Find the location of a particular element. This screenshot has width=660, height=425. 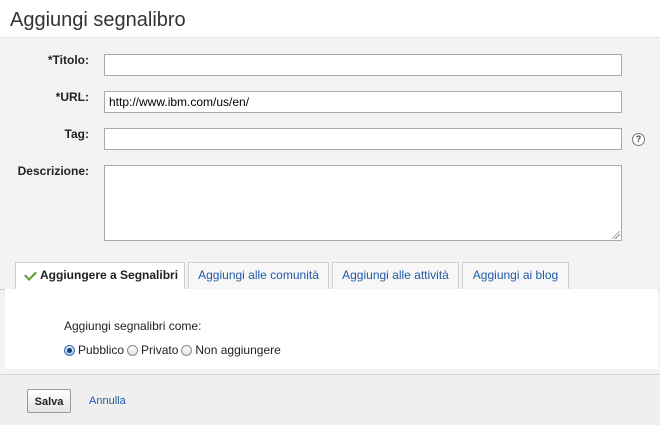

do-not-add-radio is located at coordinates (187, 350).